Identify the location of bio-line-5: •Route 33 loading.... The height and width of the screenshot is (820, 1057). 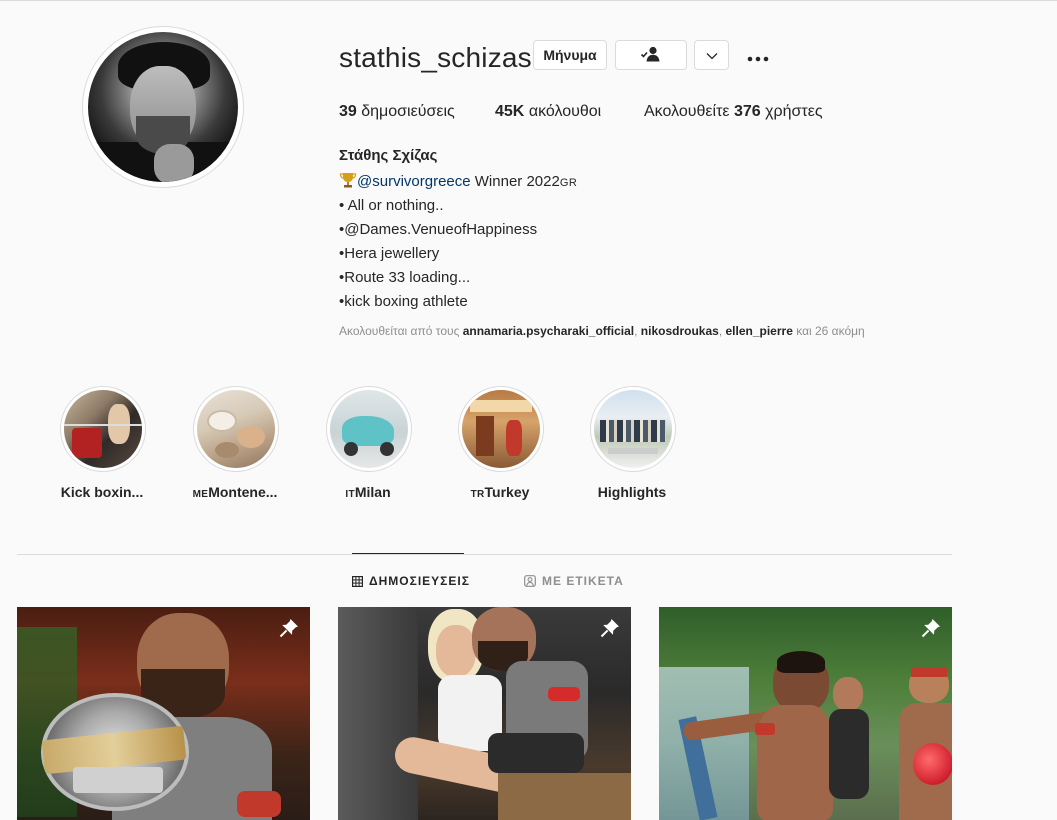
(405, 277).